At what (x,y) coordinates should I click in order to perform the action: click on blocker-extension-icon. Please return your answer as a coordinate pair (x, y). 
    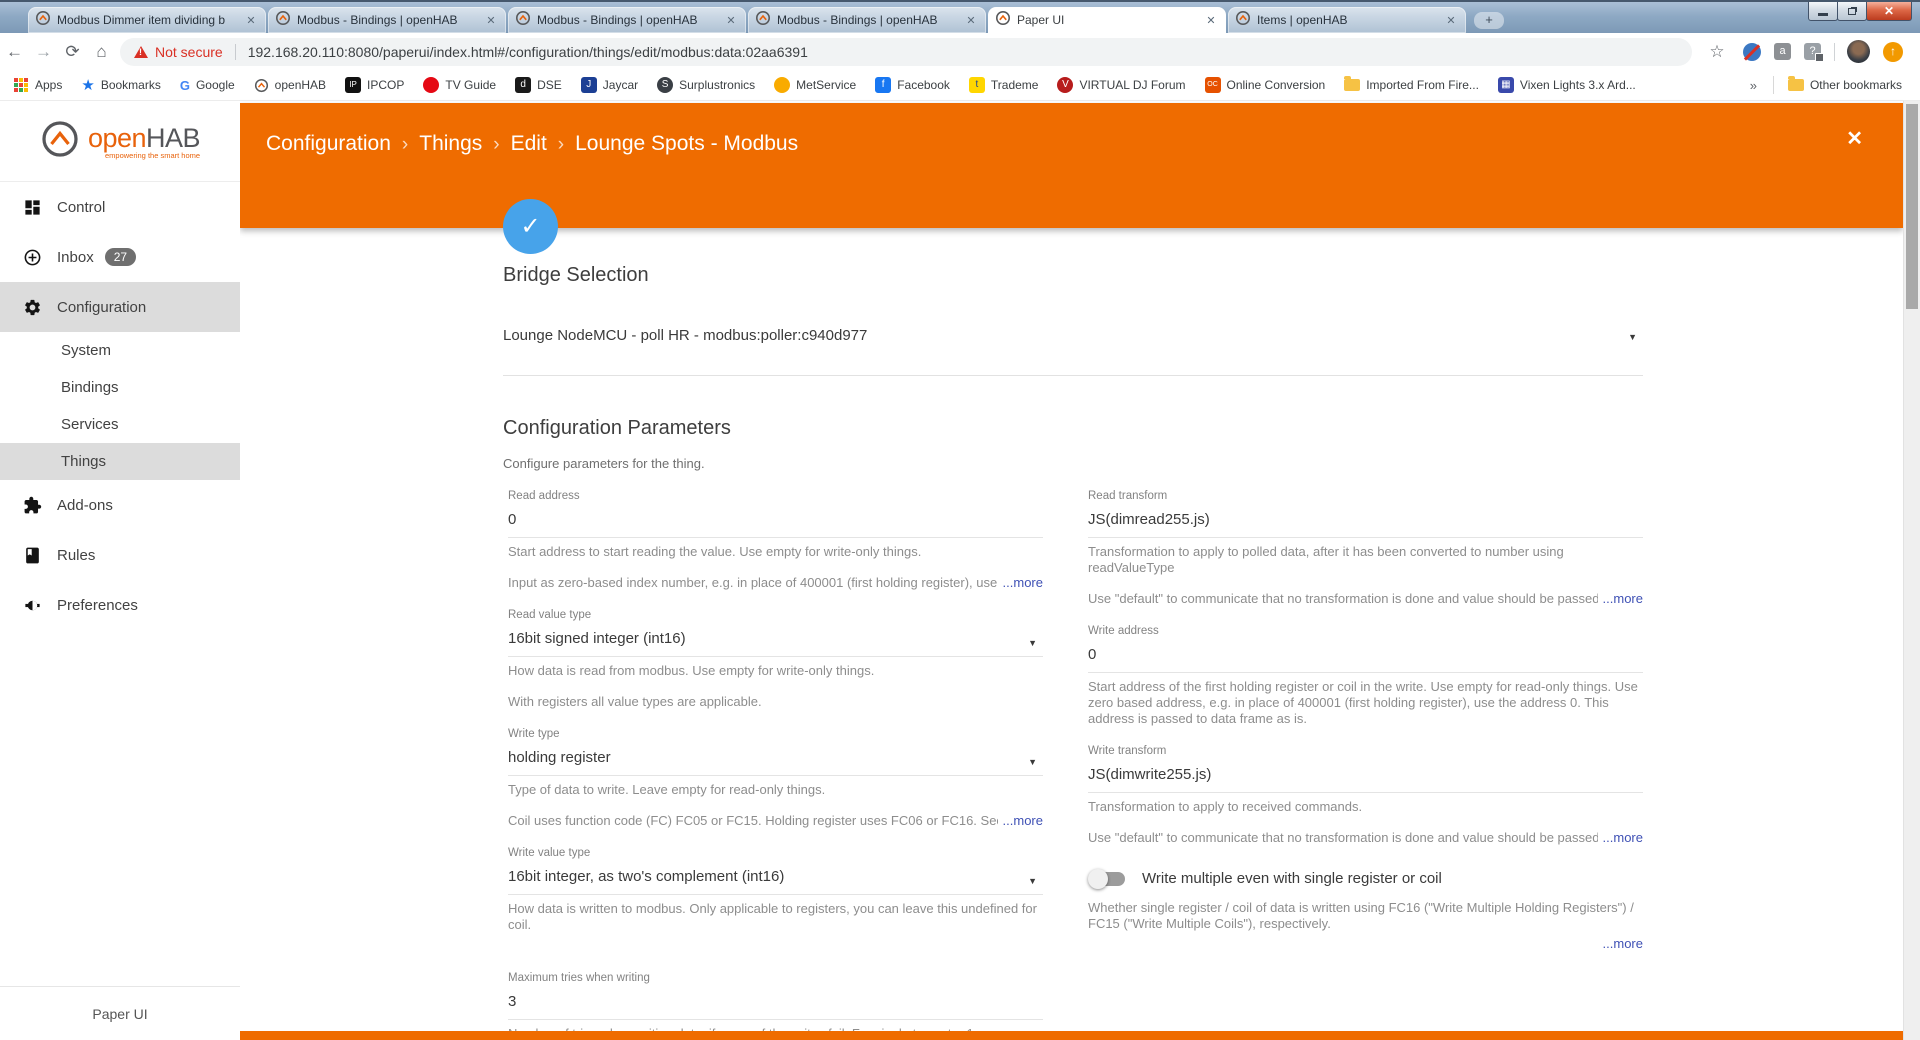
    Looking at the image, I should click on (1752, 51).